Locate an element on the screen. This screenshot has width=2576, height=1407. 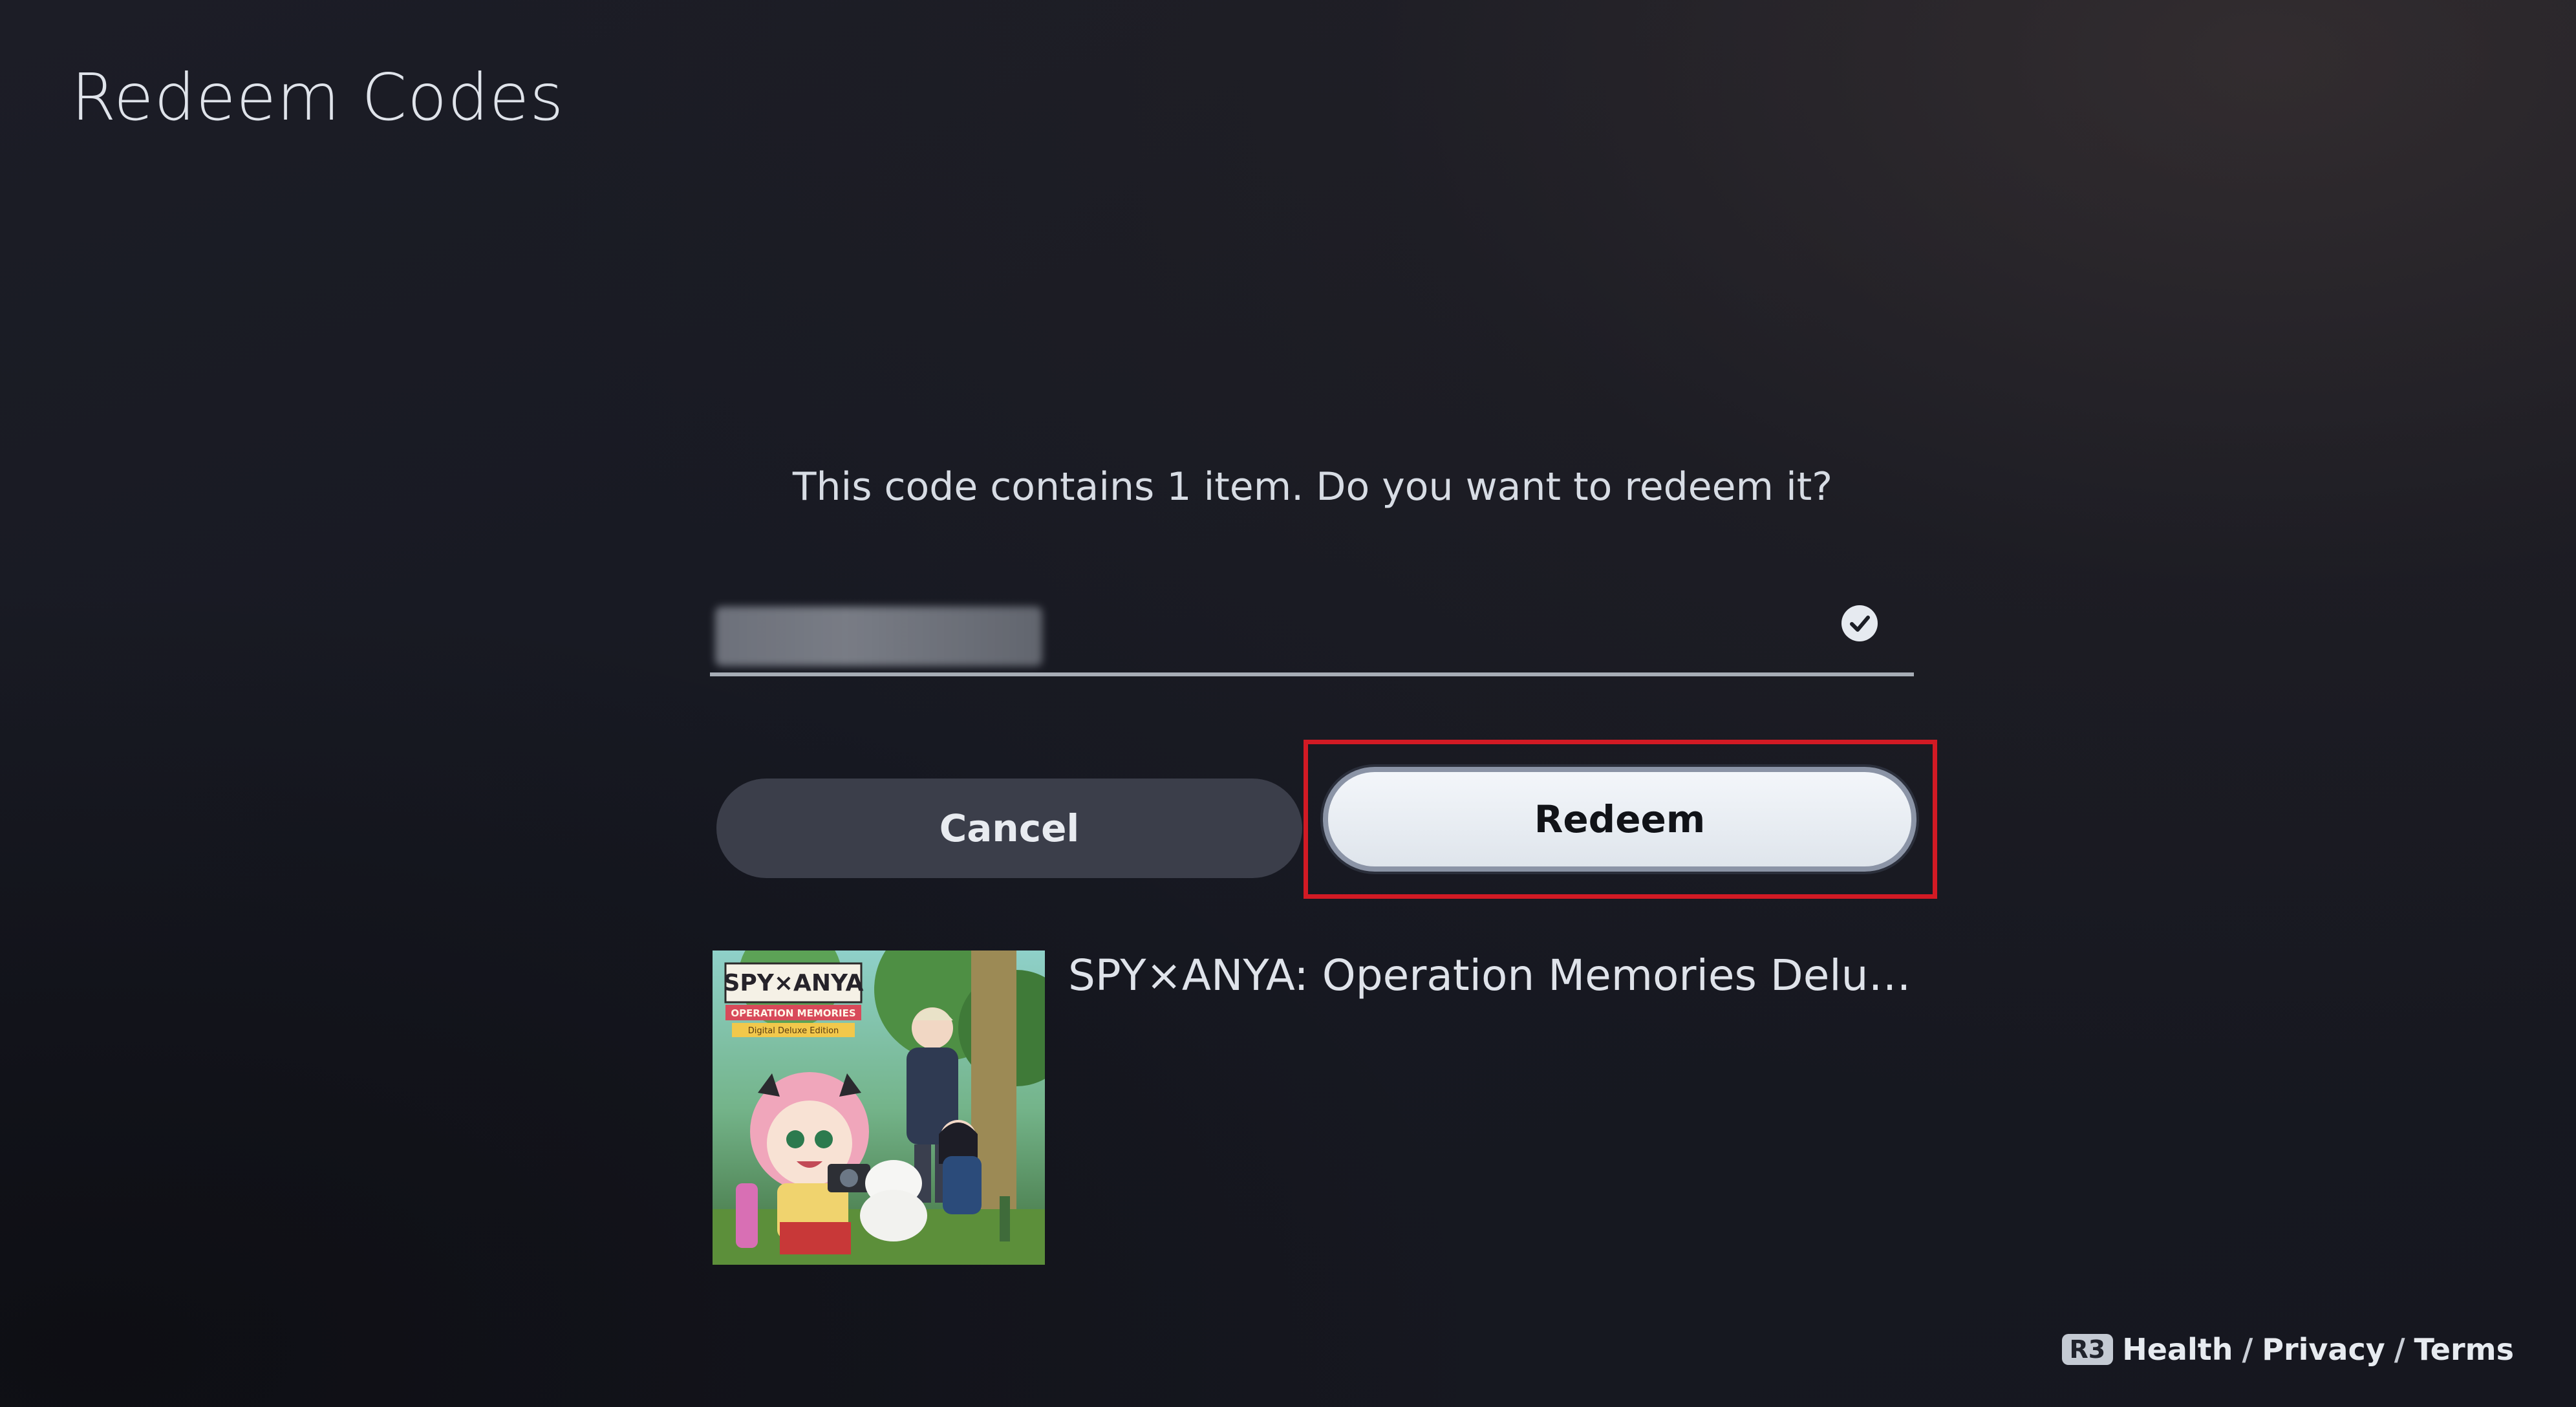
r3-button-icon: R3 is located at coordinates (2087, 1349).